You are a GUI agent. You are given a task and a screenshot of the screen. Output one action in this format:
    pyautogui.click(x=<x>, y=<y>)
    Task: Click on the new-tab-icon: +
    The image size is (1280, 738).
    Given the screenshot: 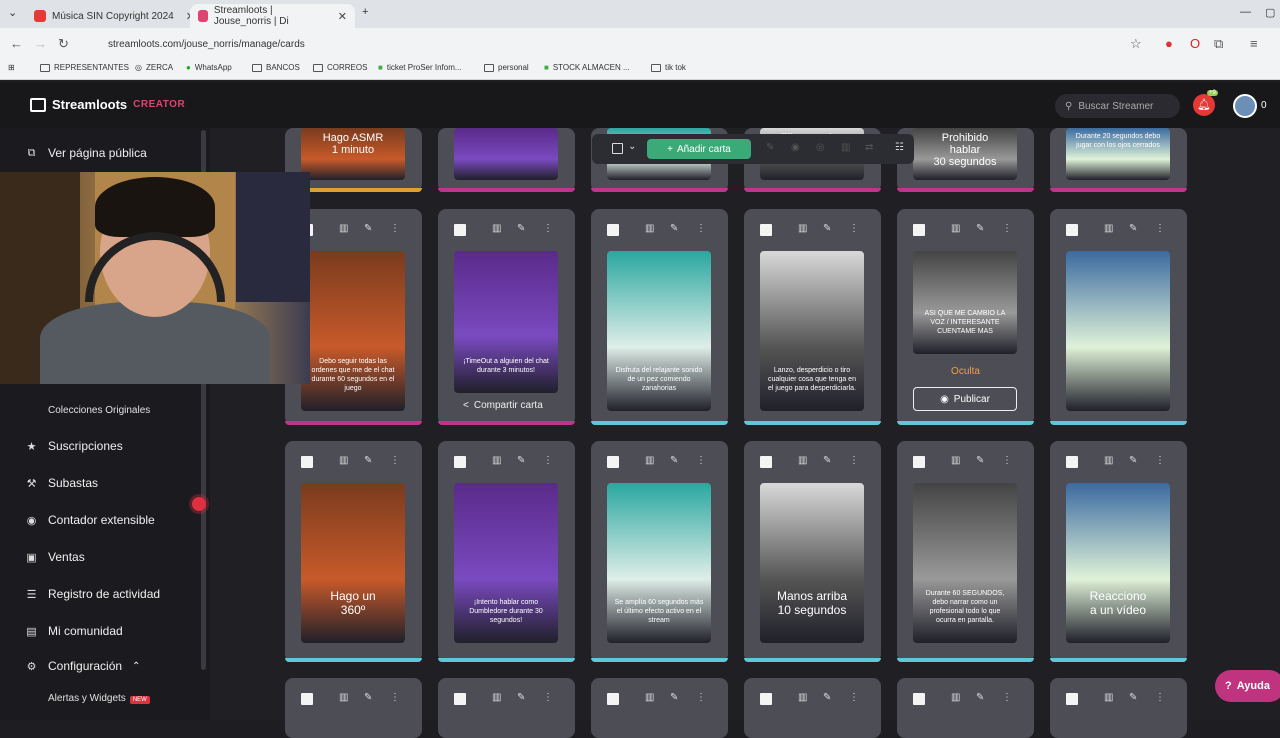 What is the action you would take?
    pyautogui.click(x=365, y=12)
    